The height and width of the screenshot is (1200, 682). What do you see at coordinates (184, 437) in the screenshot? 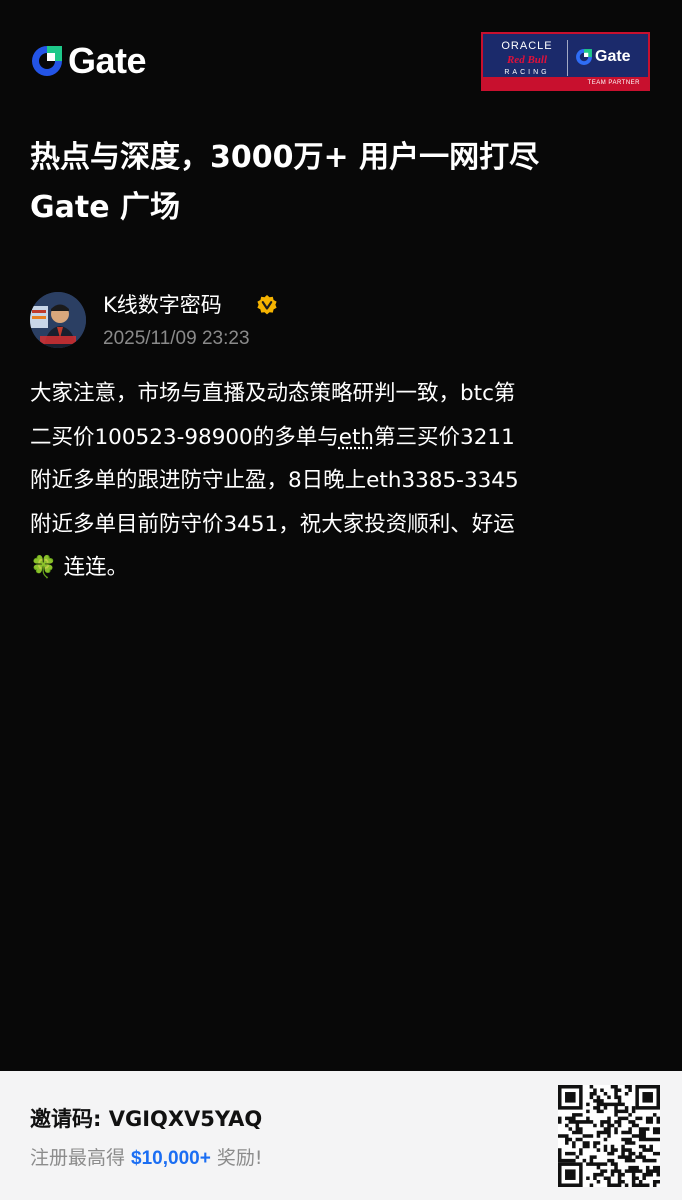
I see `post-line-2-text-a: 二买价100523-98900的多单与` at bounding box center [184, 437].